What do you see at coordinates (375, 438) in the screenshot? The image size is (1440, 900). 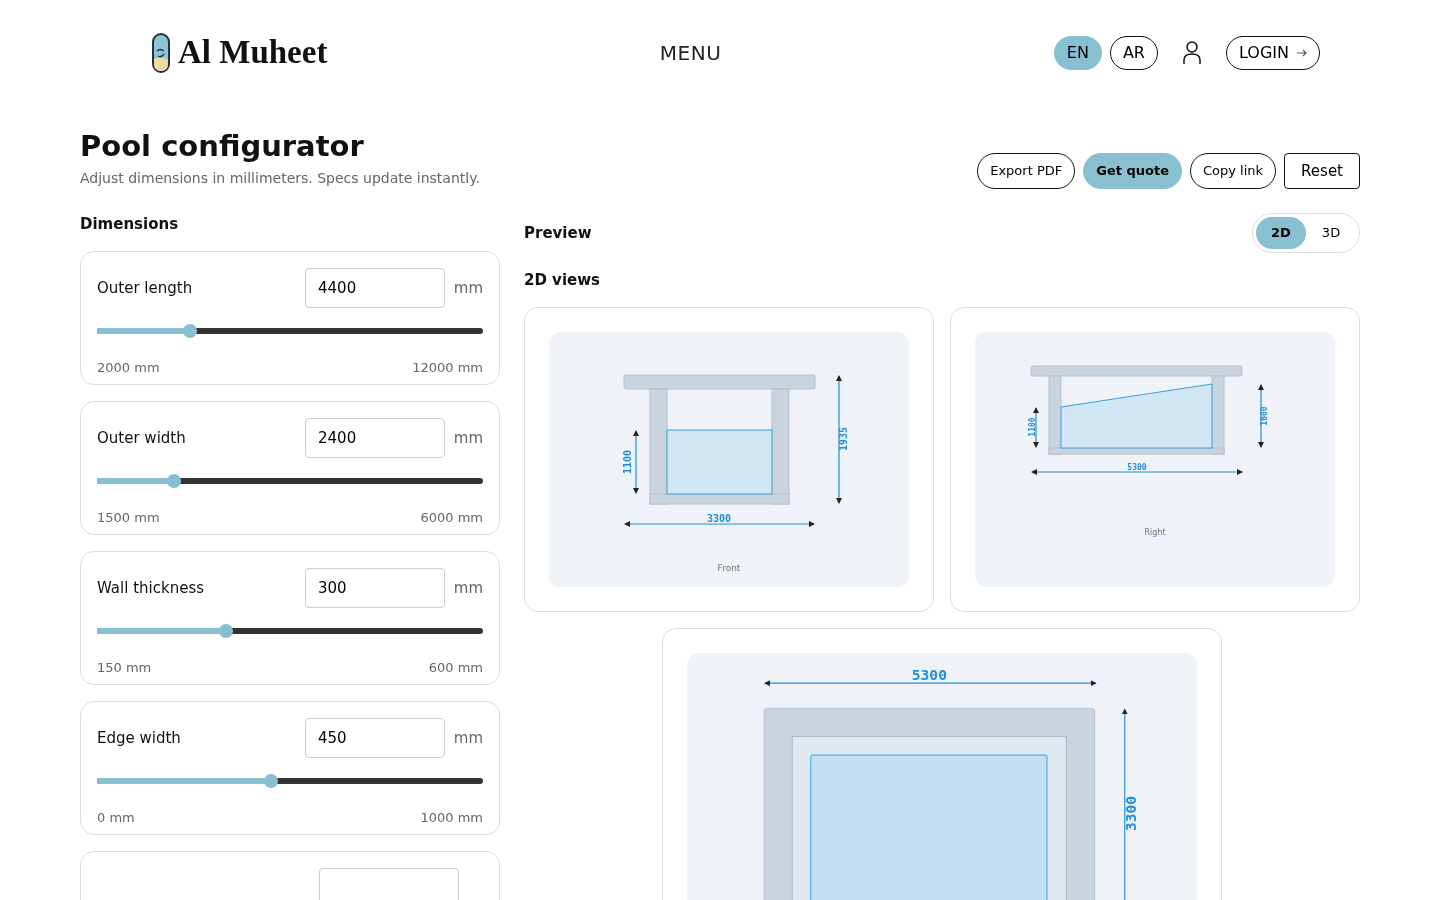 I see `number-input: 2400` at bounding box center [375, 438].